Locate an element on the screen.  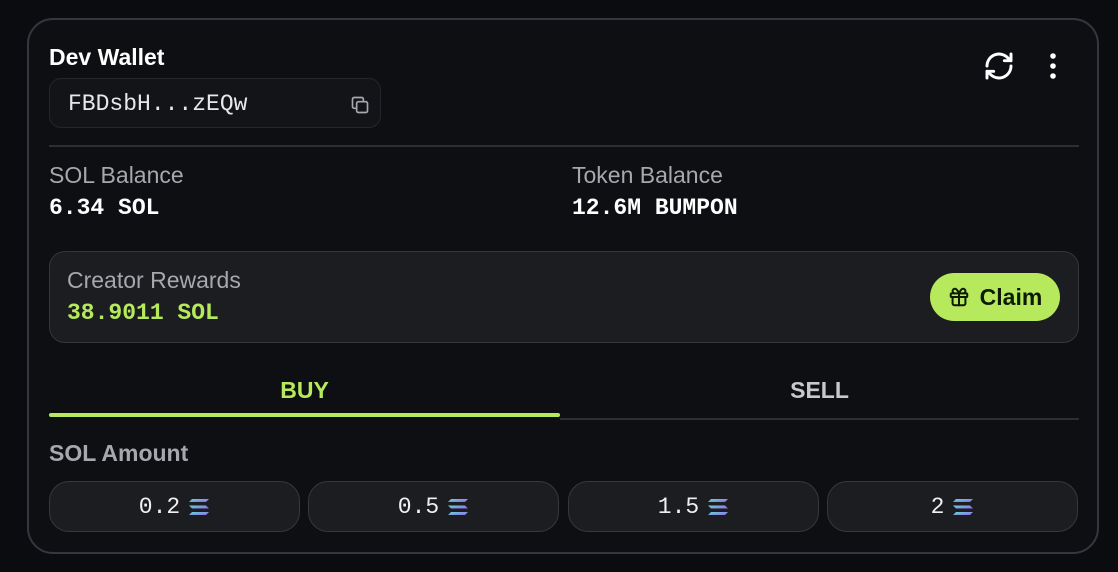
tab-active-indicator is located at coordinates (304, 415).